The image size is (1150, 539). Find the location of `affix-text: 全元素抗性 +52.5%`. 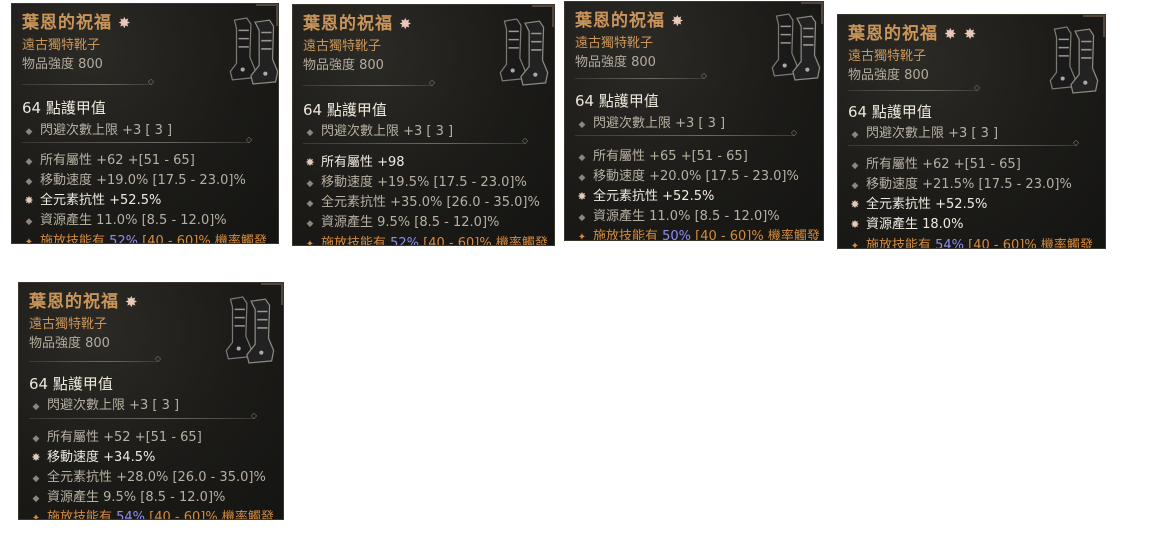

affix-text: 全元素抗性 +52.5% is located at coordinates (927, 204).